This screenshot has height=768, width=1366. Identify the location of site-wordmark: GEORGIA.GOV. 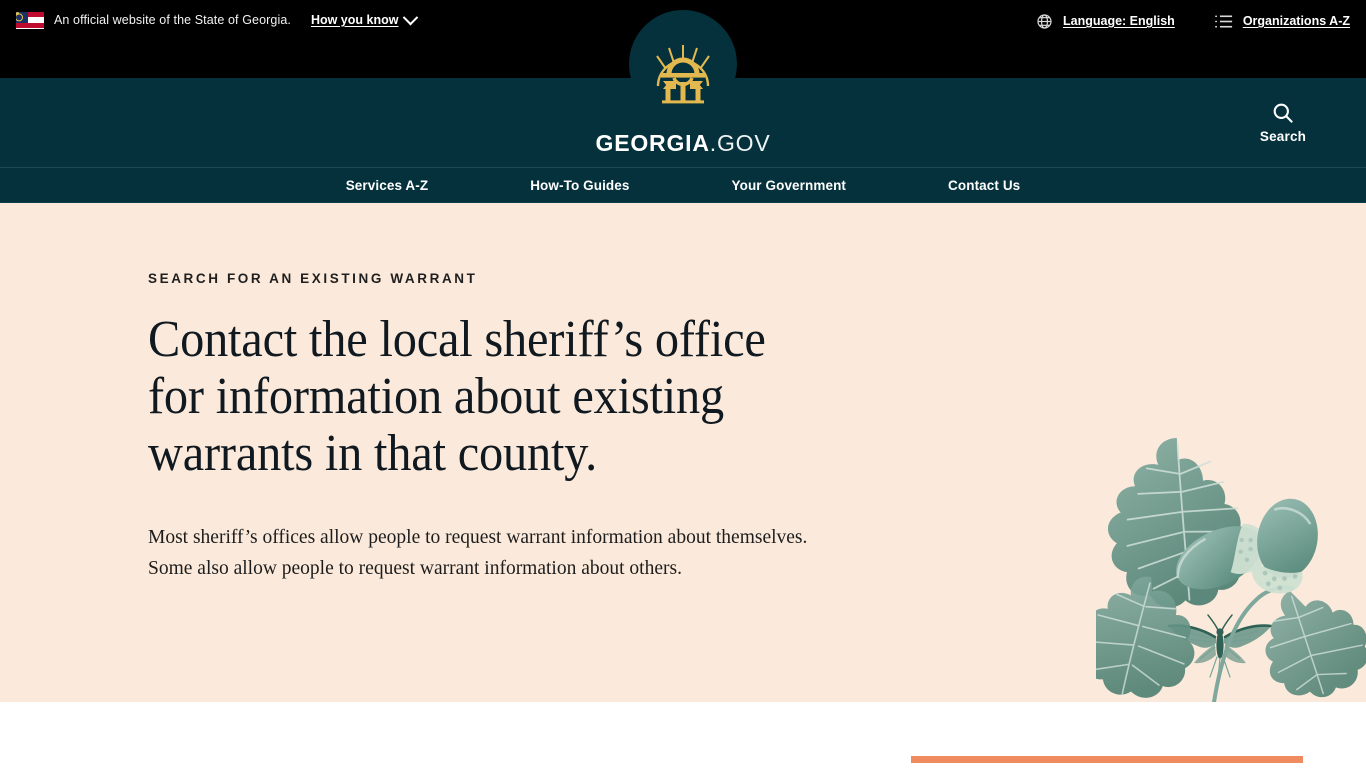
(683, 143).